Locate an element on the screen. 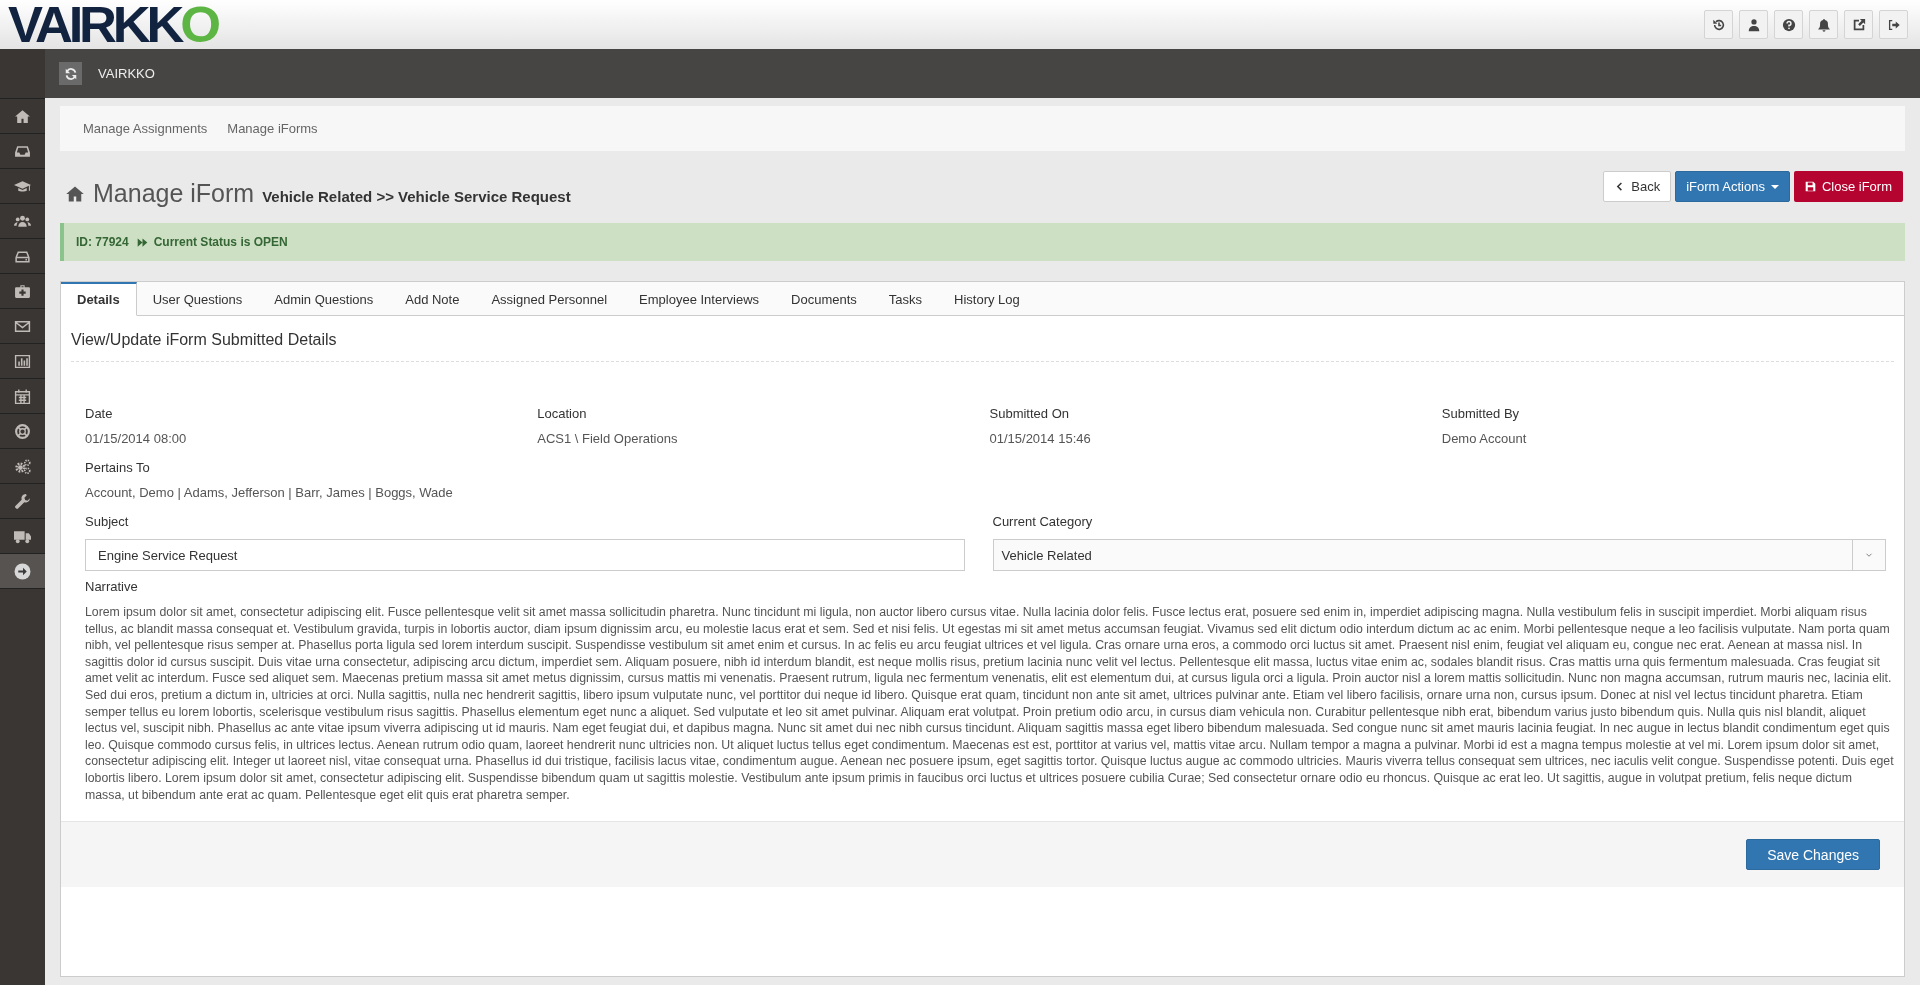 The height and width of the screenshot is (985, 1920). close-button: Close iForm is located at coordinates (1848, 186).